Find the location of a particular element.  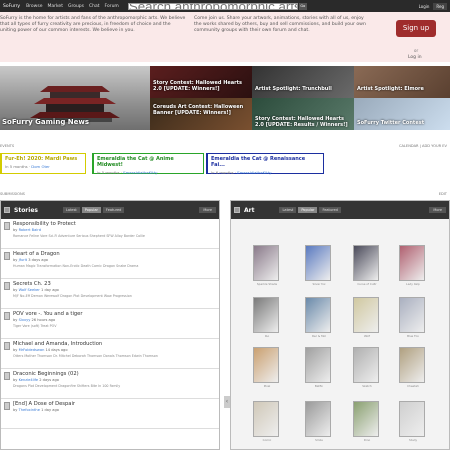

submissions-heading: SUBMISSIONS is located at coordinates (12, 194).